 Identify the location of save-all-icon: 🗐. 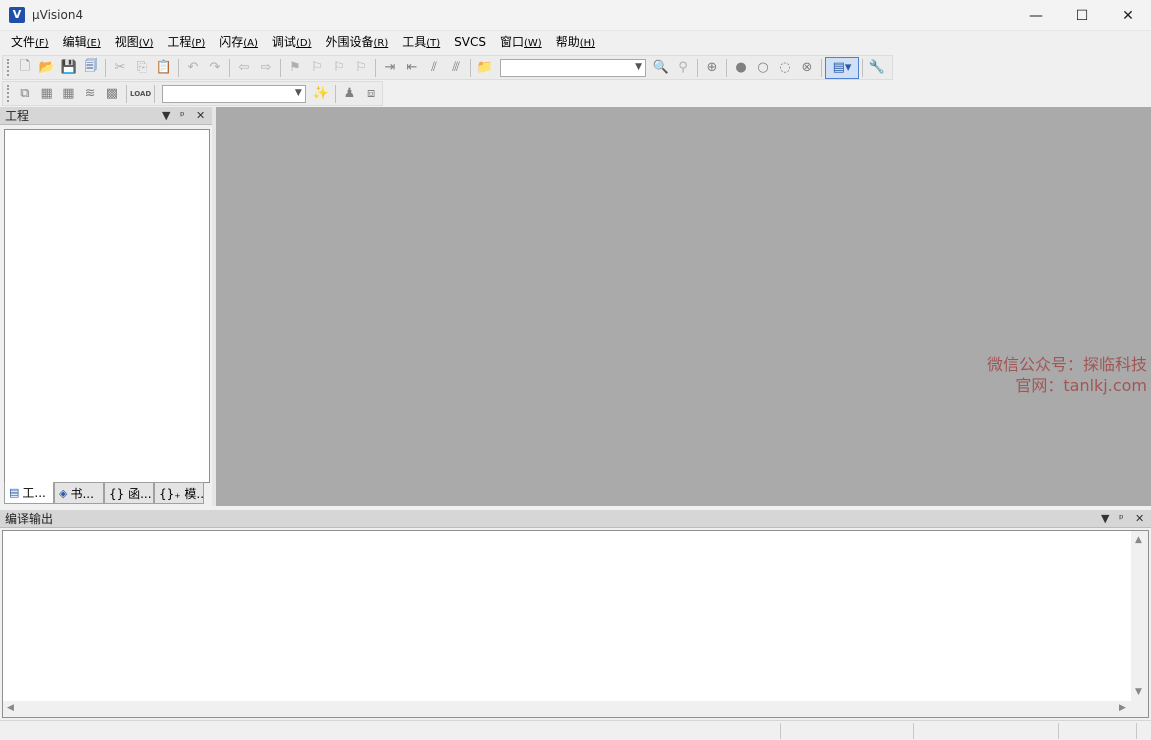
(91, 68).